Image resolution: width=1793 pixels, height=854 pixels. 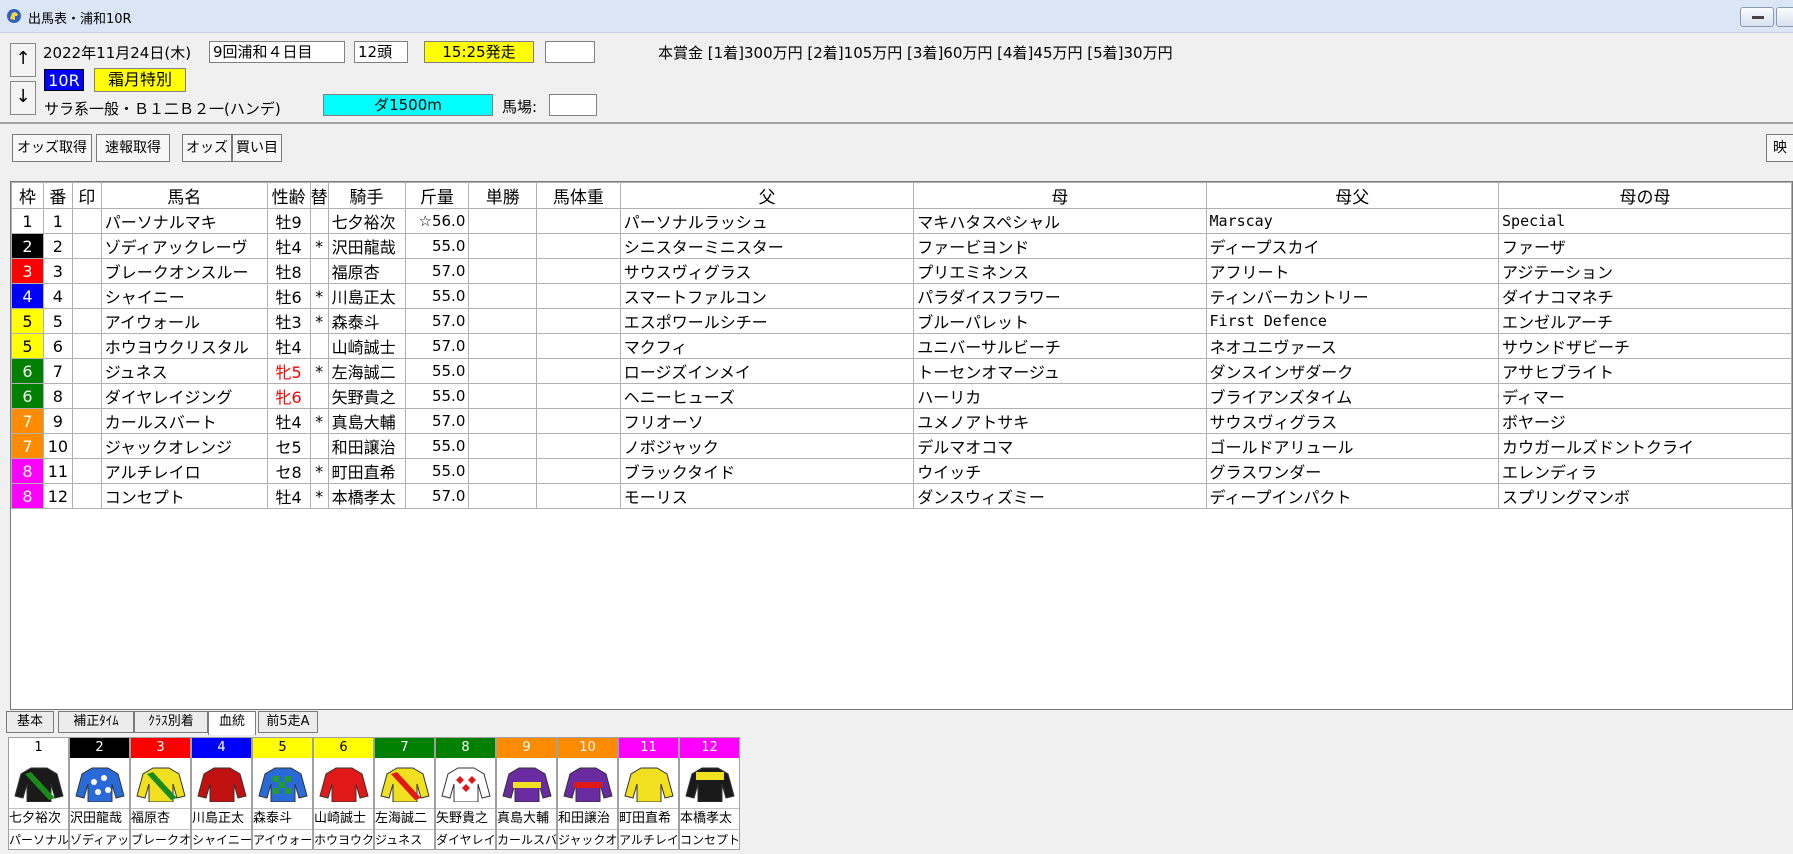 I want to click on dam-cell: ダンスウィズミー, so click(x=1060, y=496).